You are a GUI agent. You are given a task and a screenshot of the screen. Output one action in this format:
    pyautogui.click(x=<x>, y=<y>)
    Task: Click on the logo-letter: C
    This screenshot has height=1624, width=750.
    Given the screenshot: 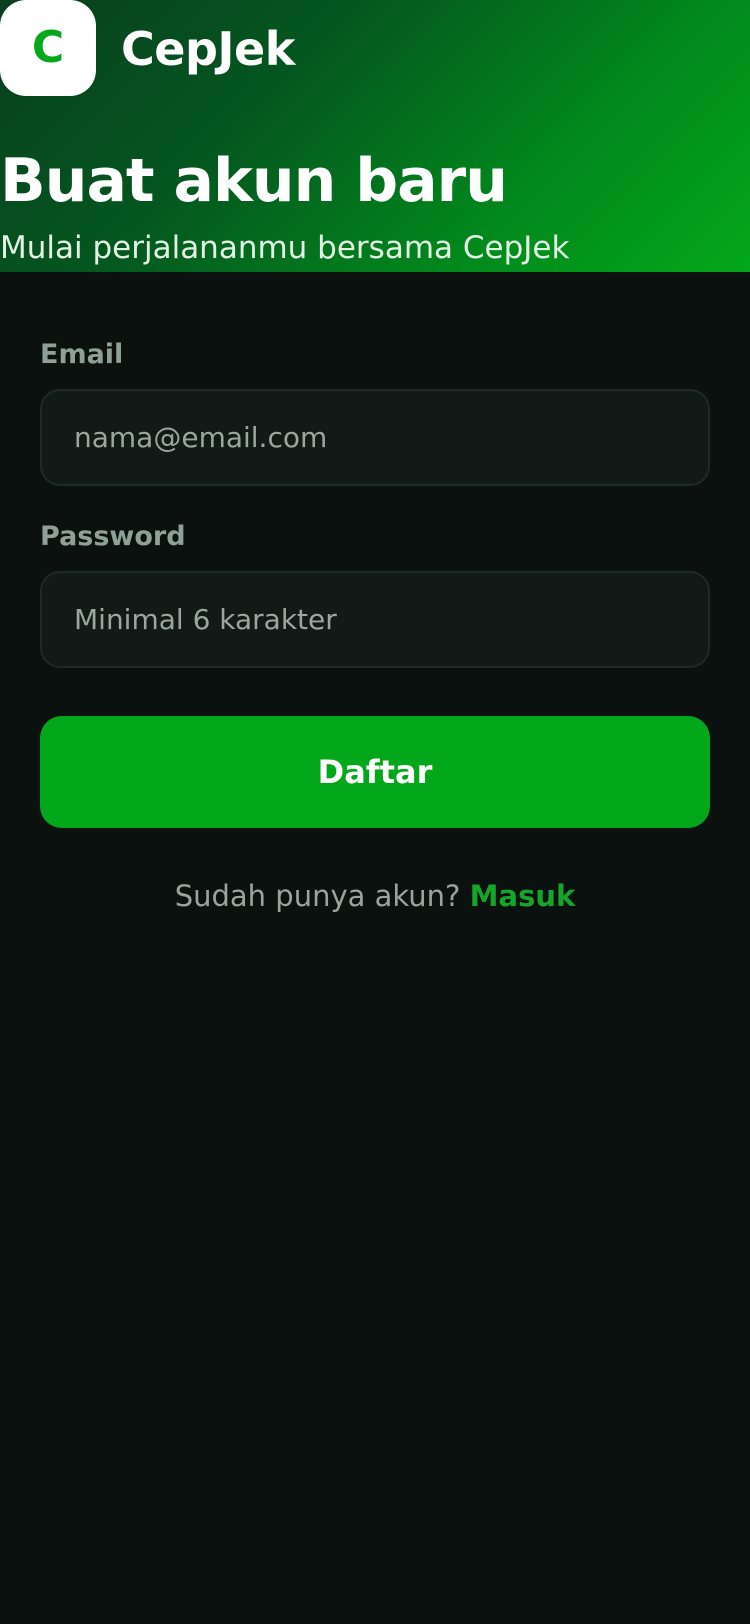 What is the action you would take?
    pyautogui.click(x=48, y=47)
    